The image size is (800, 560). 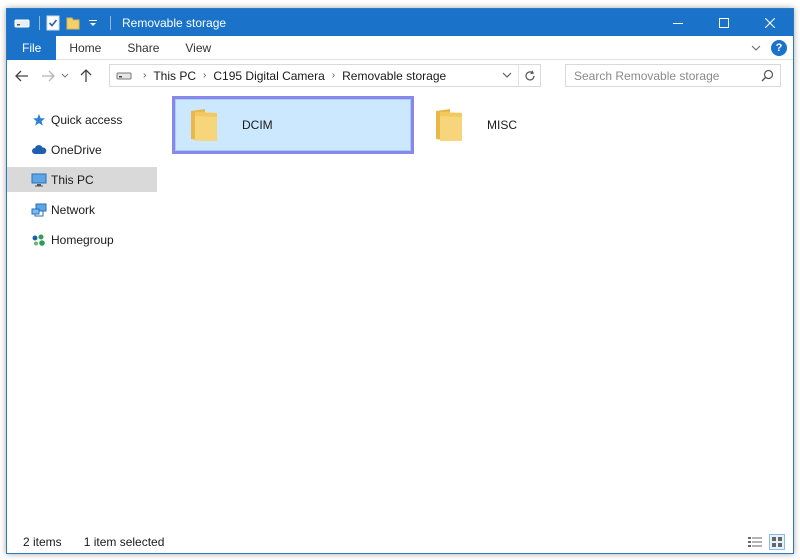 I want to click on minimize-button, so click(x=678, y=22).